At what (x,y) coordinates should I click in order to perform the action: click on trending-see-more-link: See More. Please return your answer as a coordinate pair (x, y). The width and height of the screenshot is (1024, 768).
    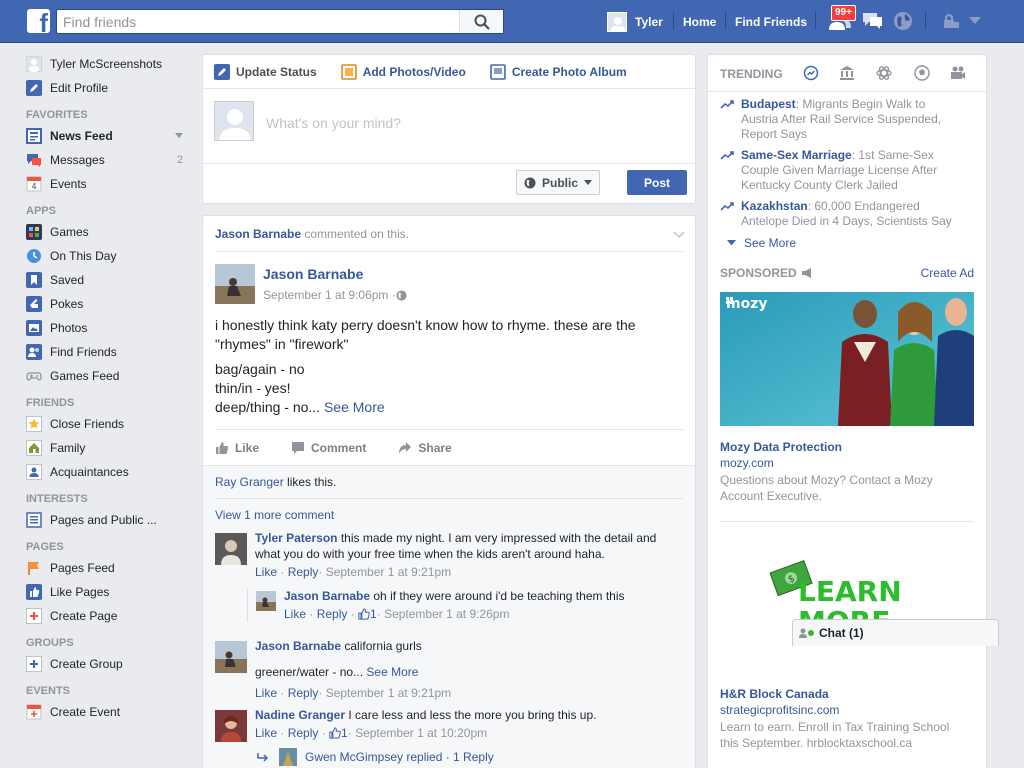
    Looking at the image, I should click on (761, 243).